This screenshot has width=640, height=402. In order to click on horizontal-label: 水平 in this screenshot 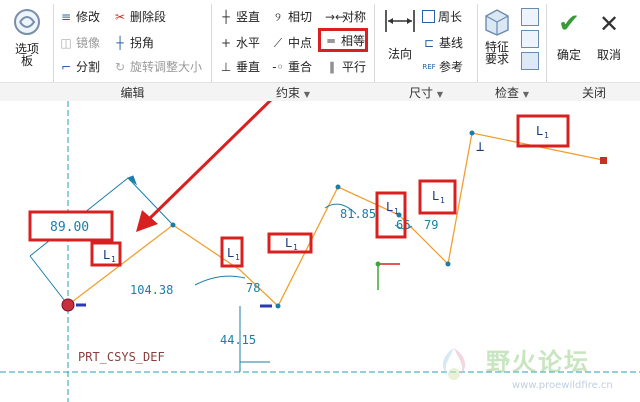, I will do `click(248, 43)`.